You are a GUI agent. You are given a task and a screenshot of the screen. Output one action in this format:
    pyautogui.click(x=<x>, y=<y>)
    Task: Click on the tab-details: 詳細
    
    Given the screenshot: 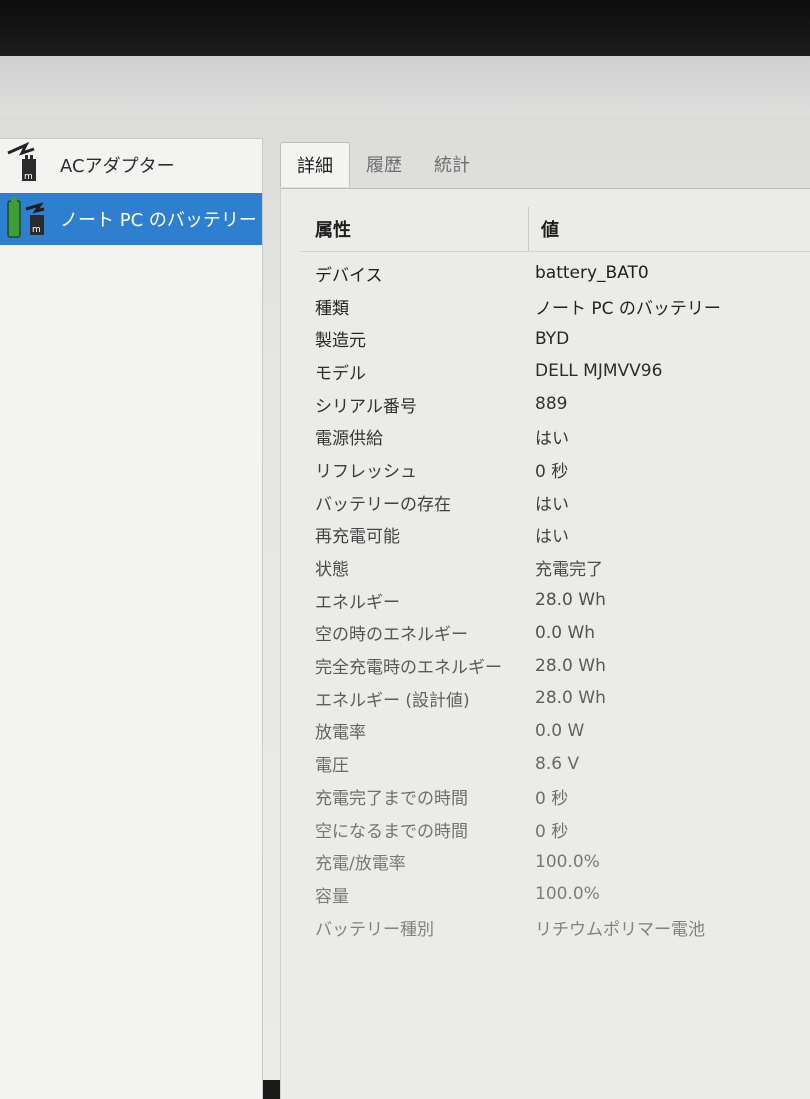 What is the action you would take?
    pyautogui.click(x=315, y=164)
    